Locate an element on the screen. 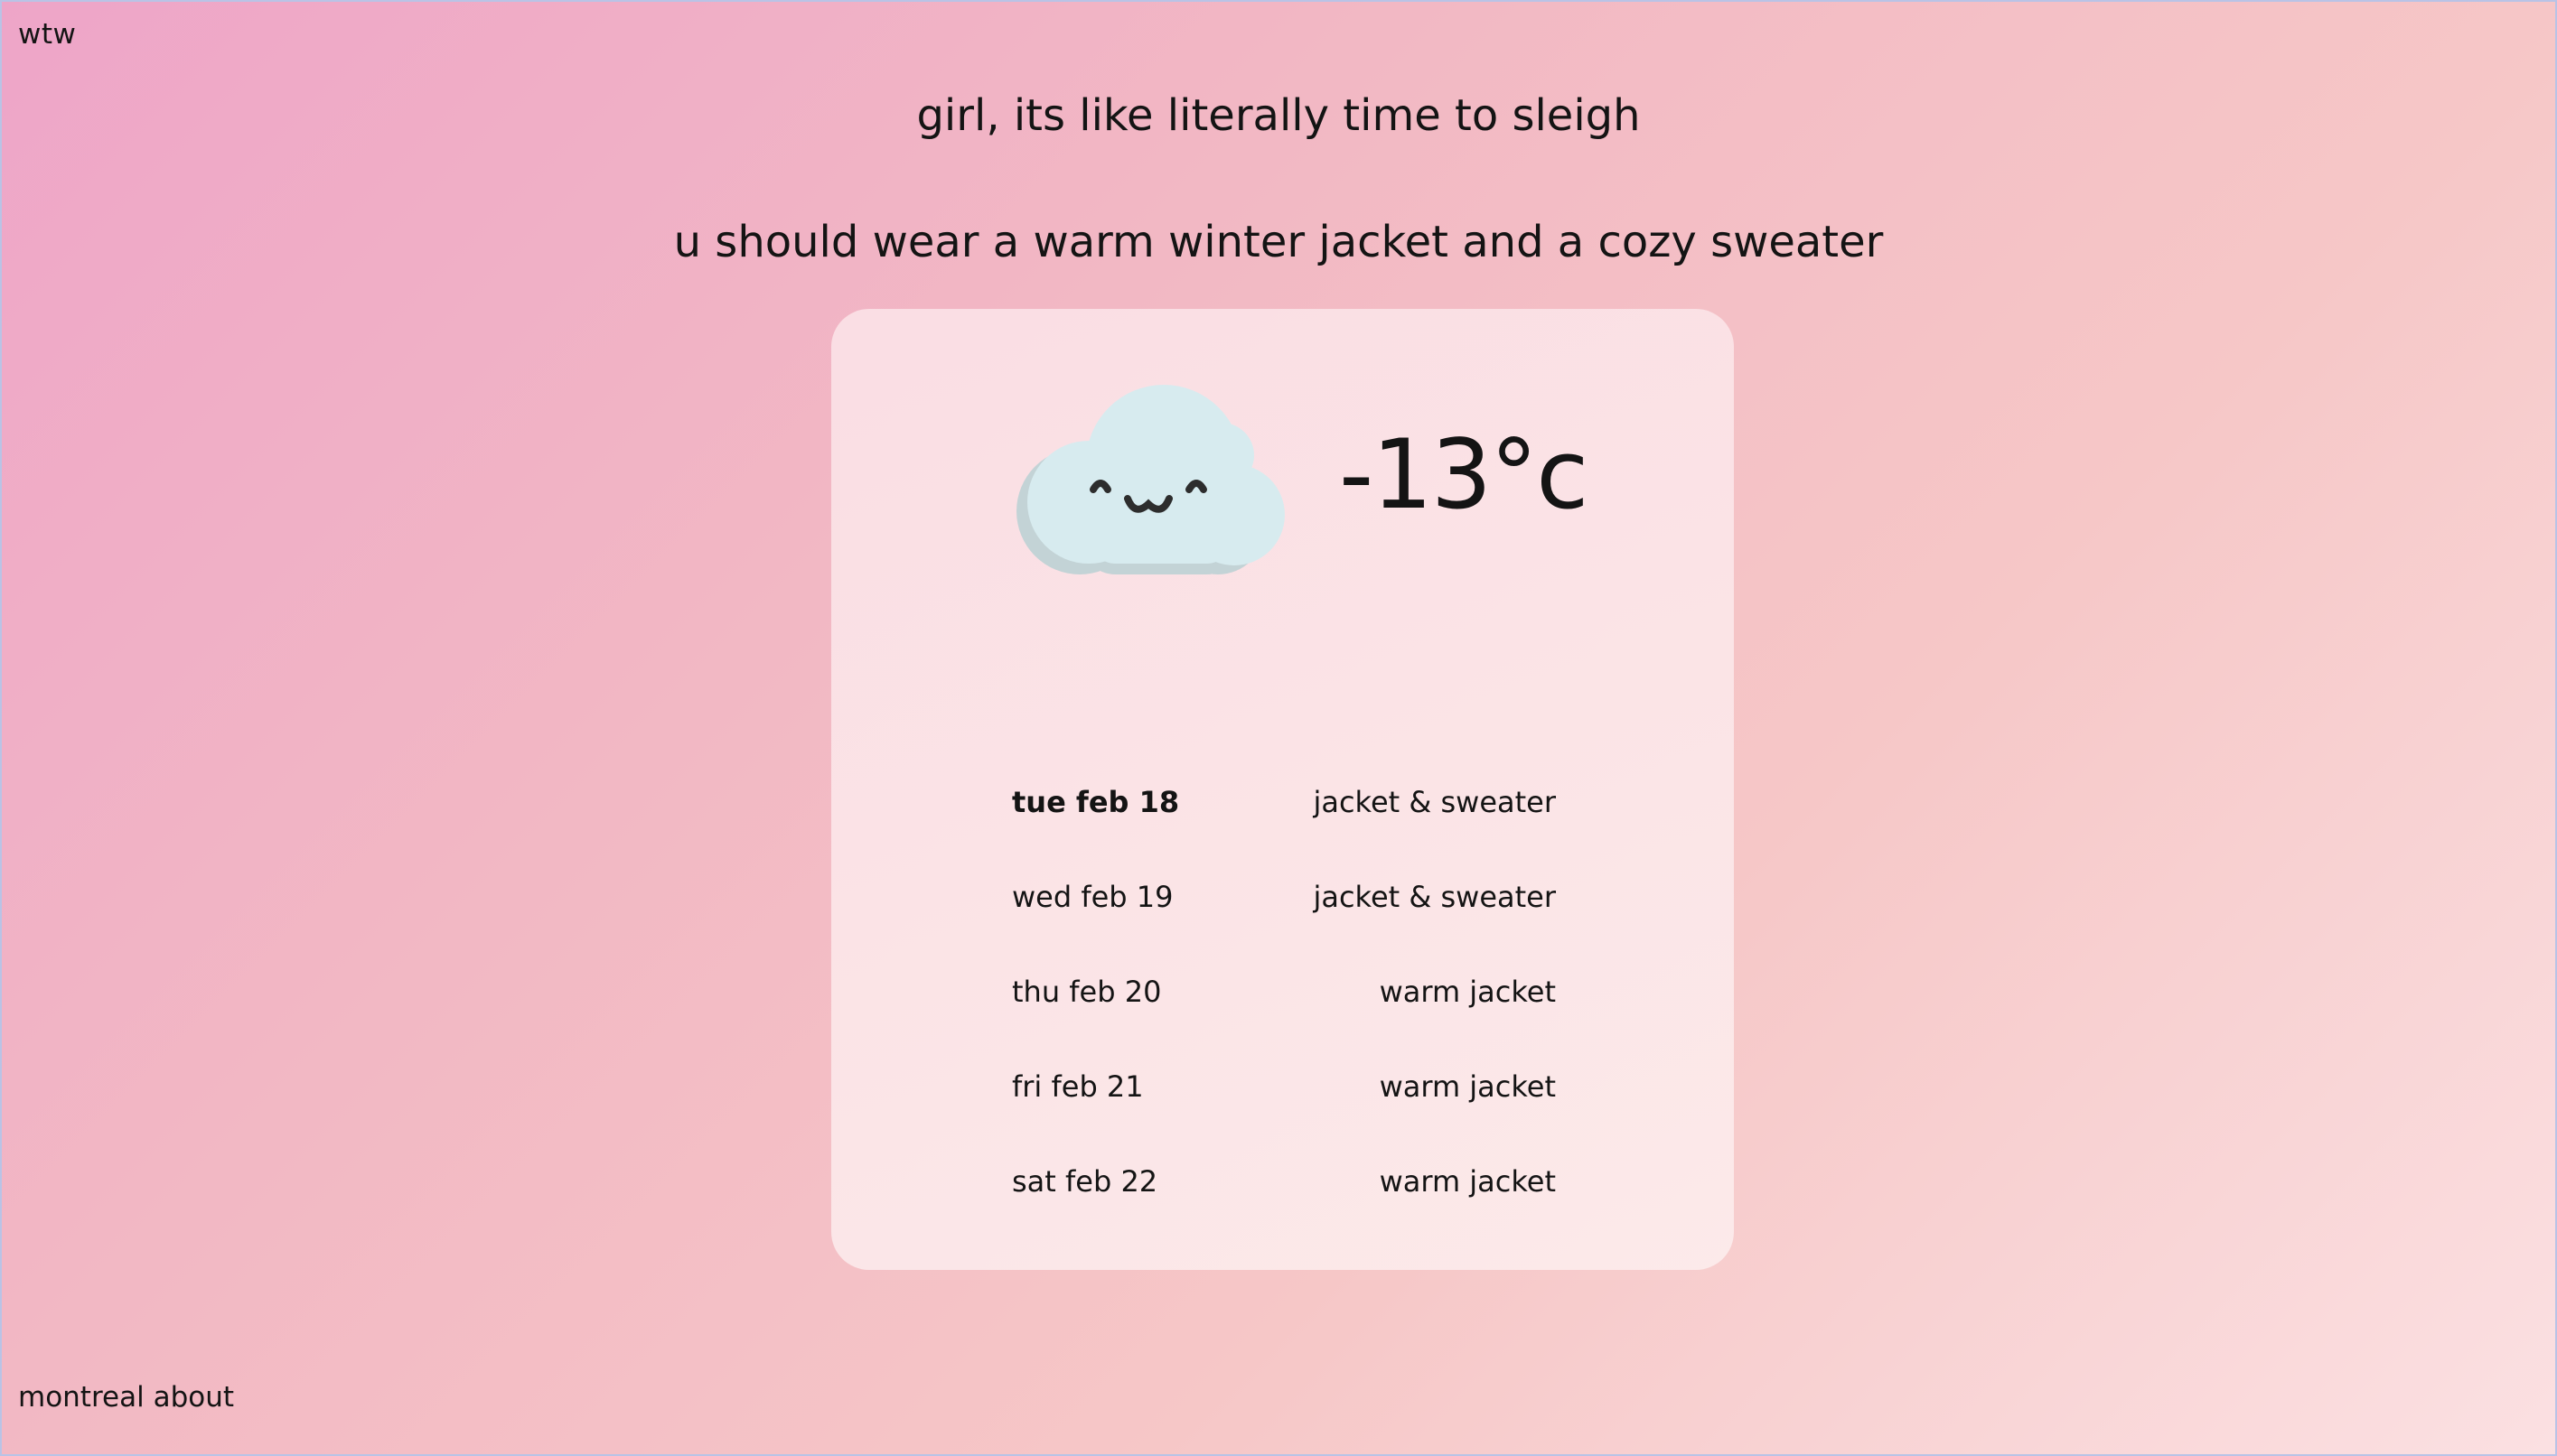  about-link: about is located at coordinates (194, 1397).